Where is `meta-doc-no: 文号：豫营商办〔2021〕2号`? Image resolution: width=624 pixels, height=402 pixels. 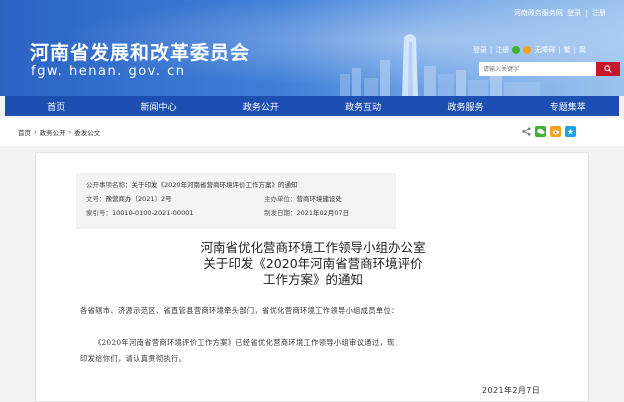
meta-doc-no: 文号：豫营商办〔2021〕2号 is located at coordinates (129, 198).